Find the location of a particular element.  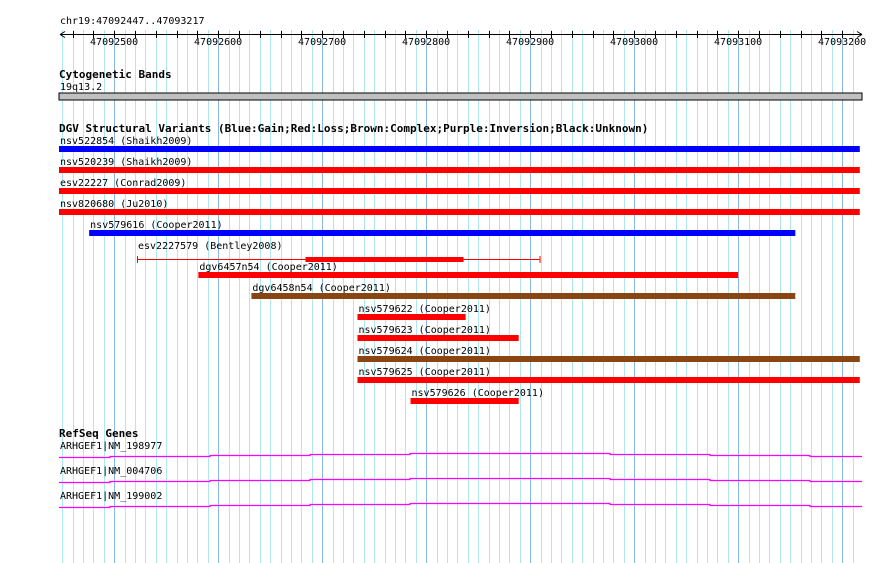

variant-nsv522854: nsv522854 (Shaikh2009) is located at coordinates (459, 144).